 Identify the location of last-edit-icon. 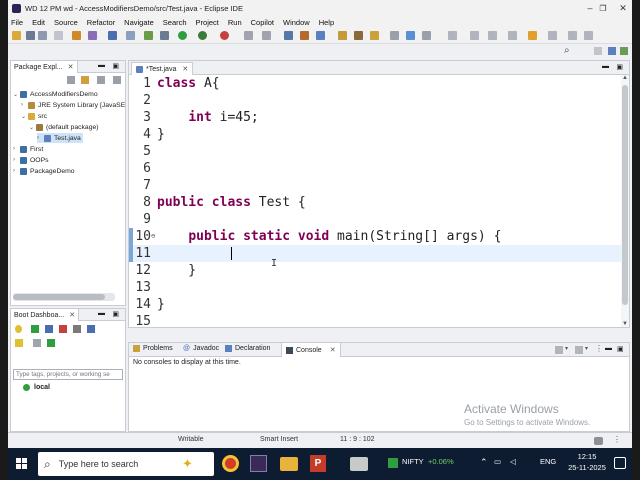
(512, 35).